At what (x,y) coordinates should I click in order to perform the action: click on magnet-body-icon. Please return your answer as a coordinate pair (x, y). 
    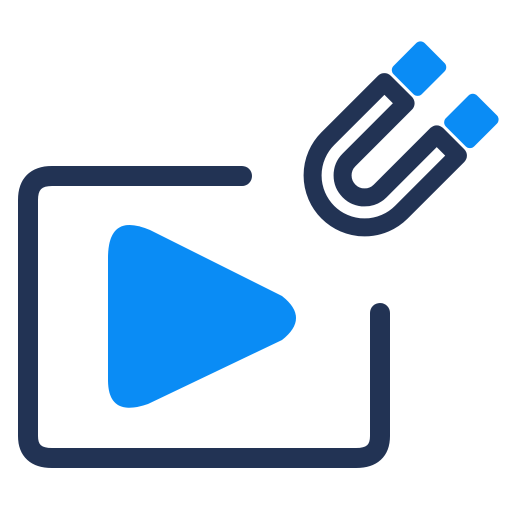
    Looking at the image, I should click on (385, 155).